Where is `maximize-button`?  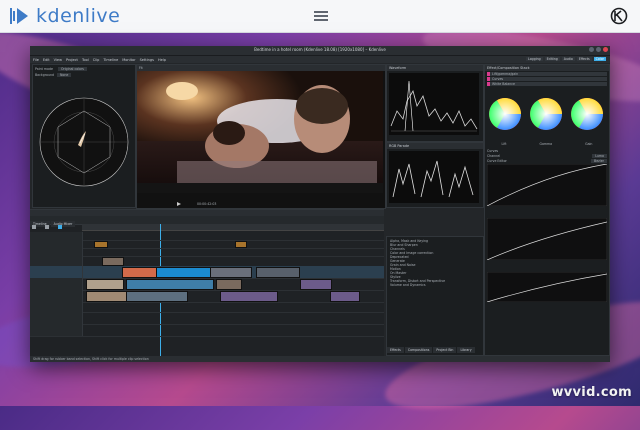
maximize-button is located at coordinates (598, 49).